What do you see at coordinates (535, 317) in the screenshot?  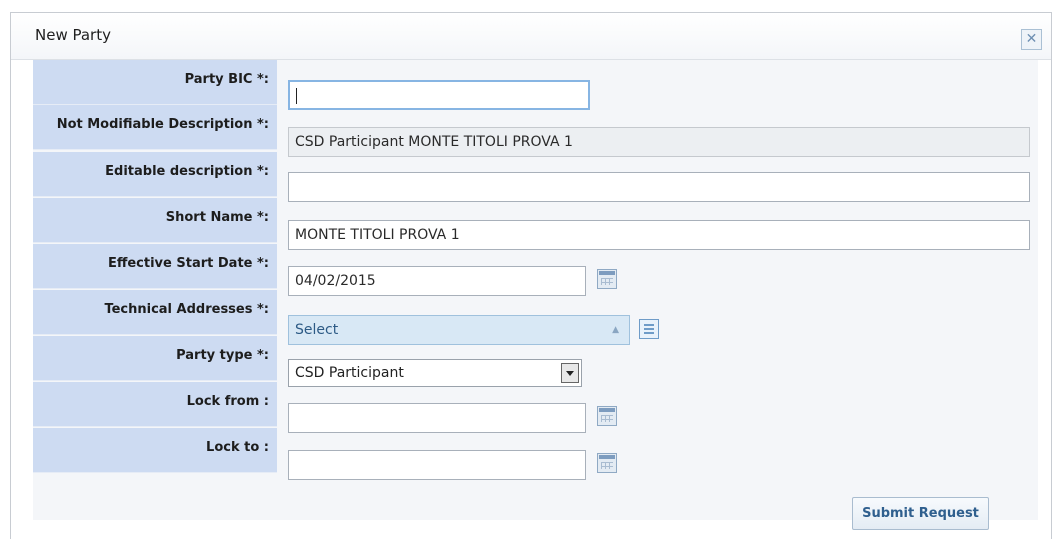 I see `row-technical-addresses: Technical Addresses *: Select ▲` at bounding box center [535, 317].